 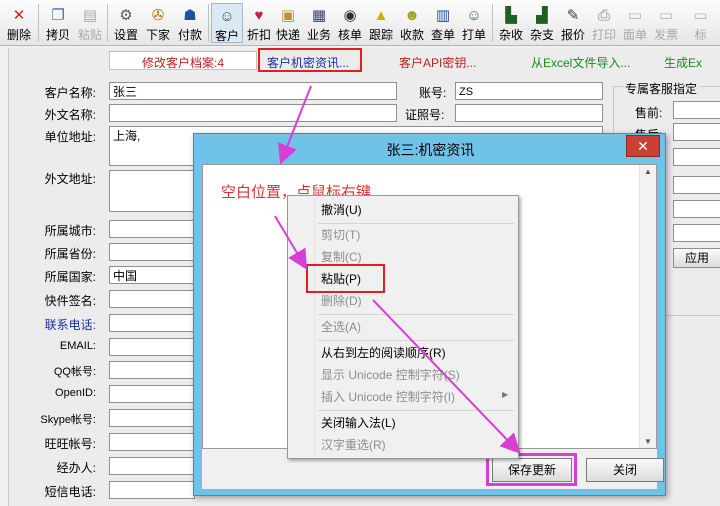 I want to click on settings-icon: ⚙, so click(x=126, y=15).